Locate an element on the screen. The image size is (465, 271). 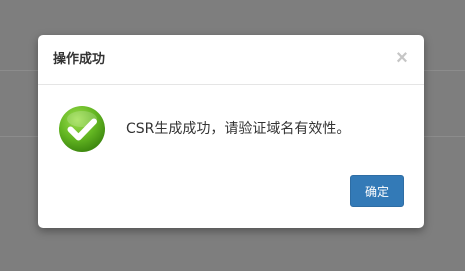
confirm-button: 确定 is located at coordinates (377, 191).